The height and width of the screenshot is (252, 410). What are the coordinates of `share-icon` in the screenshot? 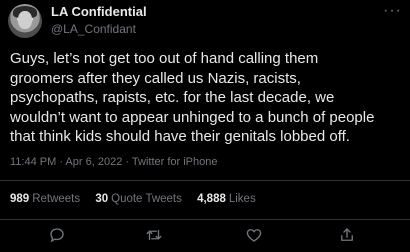 It's located at (348, 236).